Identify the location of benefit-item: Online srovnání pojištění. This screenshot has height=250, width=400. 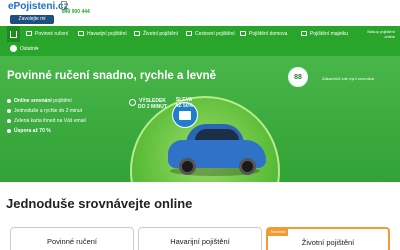
(46, 101).